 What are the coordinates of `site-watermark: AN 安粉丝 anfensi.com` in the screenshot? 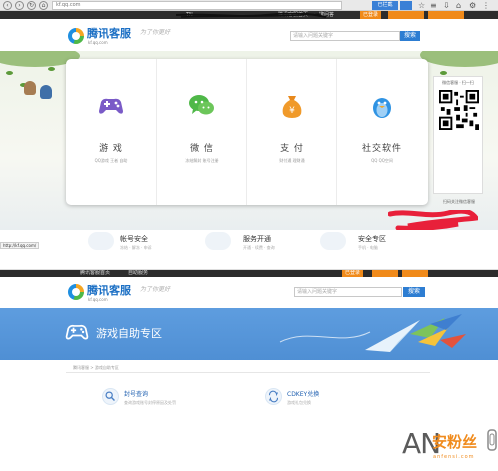 It's located at (450, 449).